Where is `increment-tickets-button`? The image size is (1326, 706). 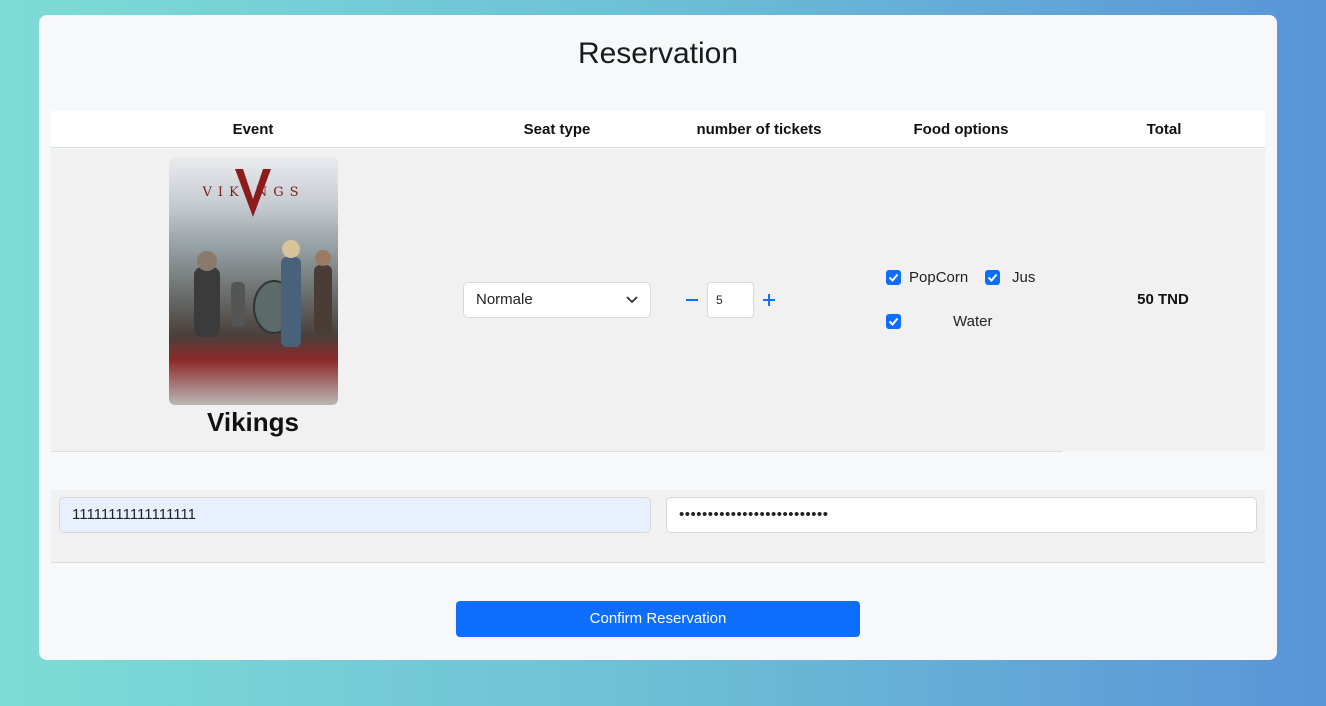
increment-tickets-button is located at coordinates (769, 300).